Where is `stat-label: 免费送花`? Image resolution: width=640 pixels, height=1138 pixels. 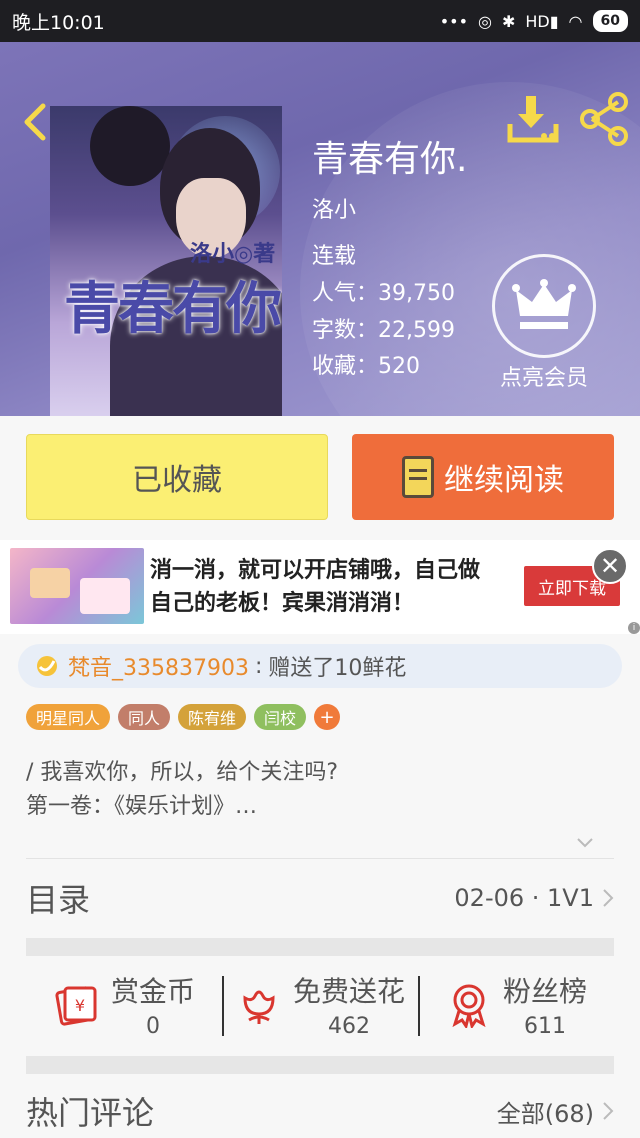
stat-label: 免费送花 is located at coordinates (348, 991).